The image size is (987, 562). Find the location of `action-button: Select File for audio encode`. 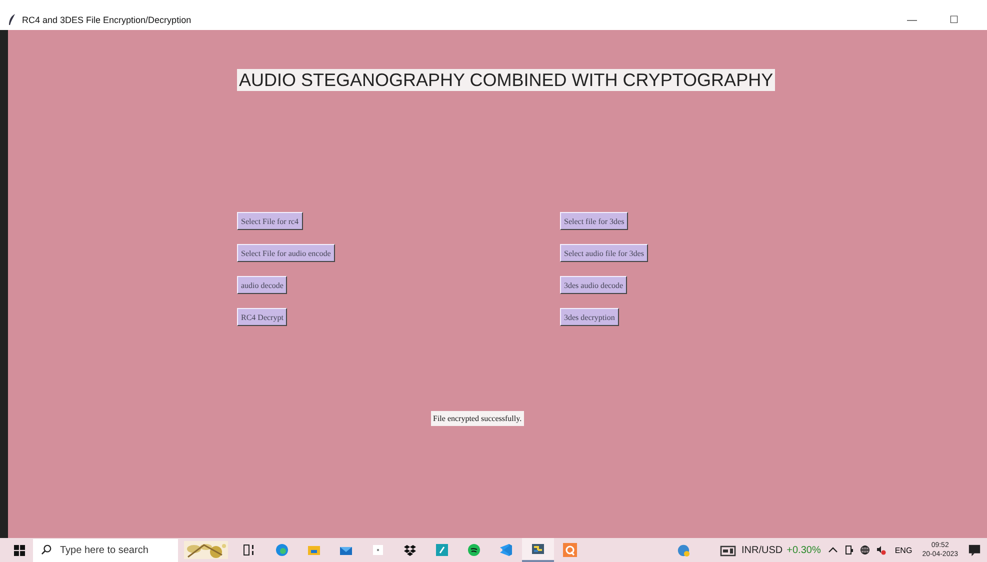

action-button: Select File for audio encode is located at coordinates (286, 253).